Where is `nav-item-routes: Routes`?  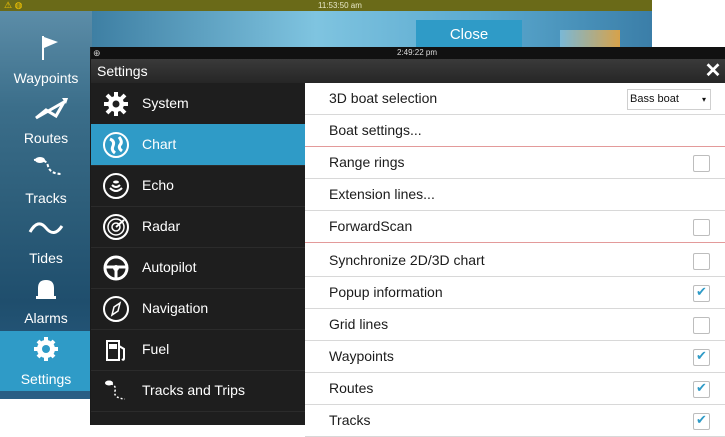
nav-item-routes: Routes is located at coordinates (46, 120).